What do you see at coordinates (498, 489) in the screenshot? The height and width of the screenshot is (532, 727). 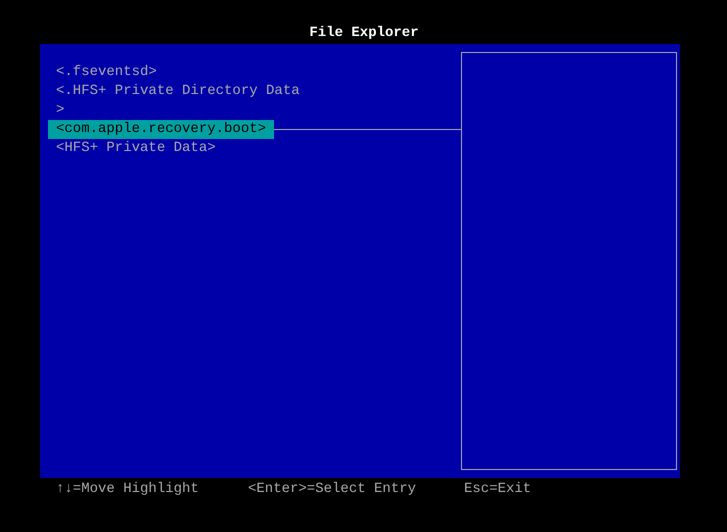 I see `key-hint: Esc=Exit` at bounding box center [498, 489].